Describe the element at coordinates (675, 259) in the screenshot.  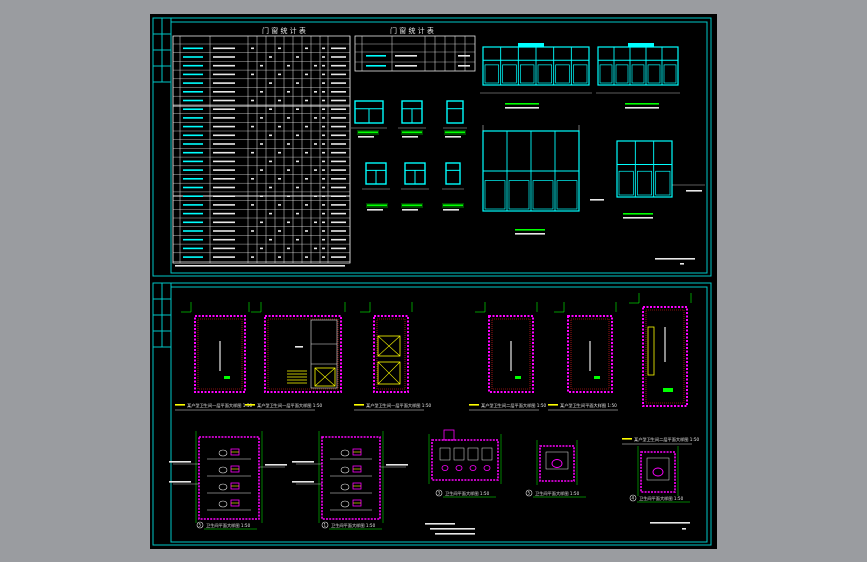
I see `sheet-note` at that location.